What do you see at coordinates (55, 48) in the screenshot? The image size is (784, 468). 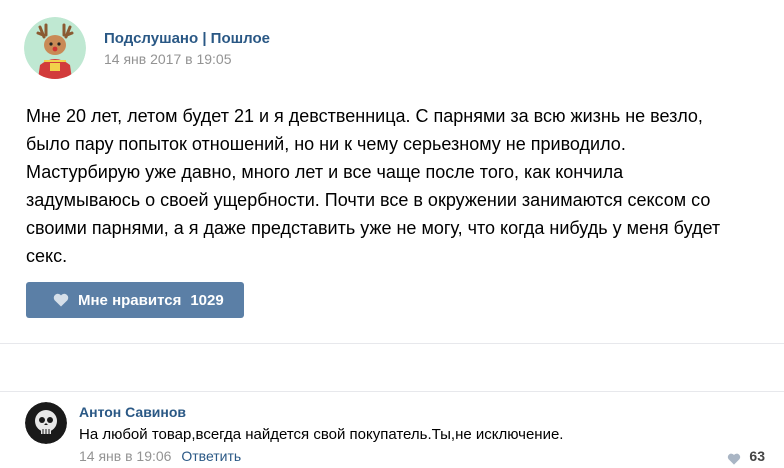 I see `community-avatar` at bounding box center [55, 48].